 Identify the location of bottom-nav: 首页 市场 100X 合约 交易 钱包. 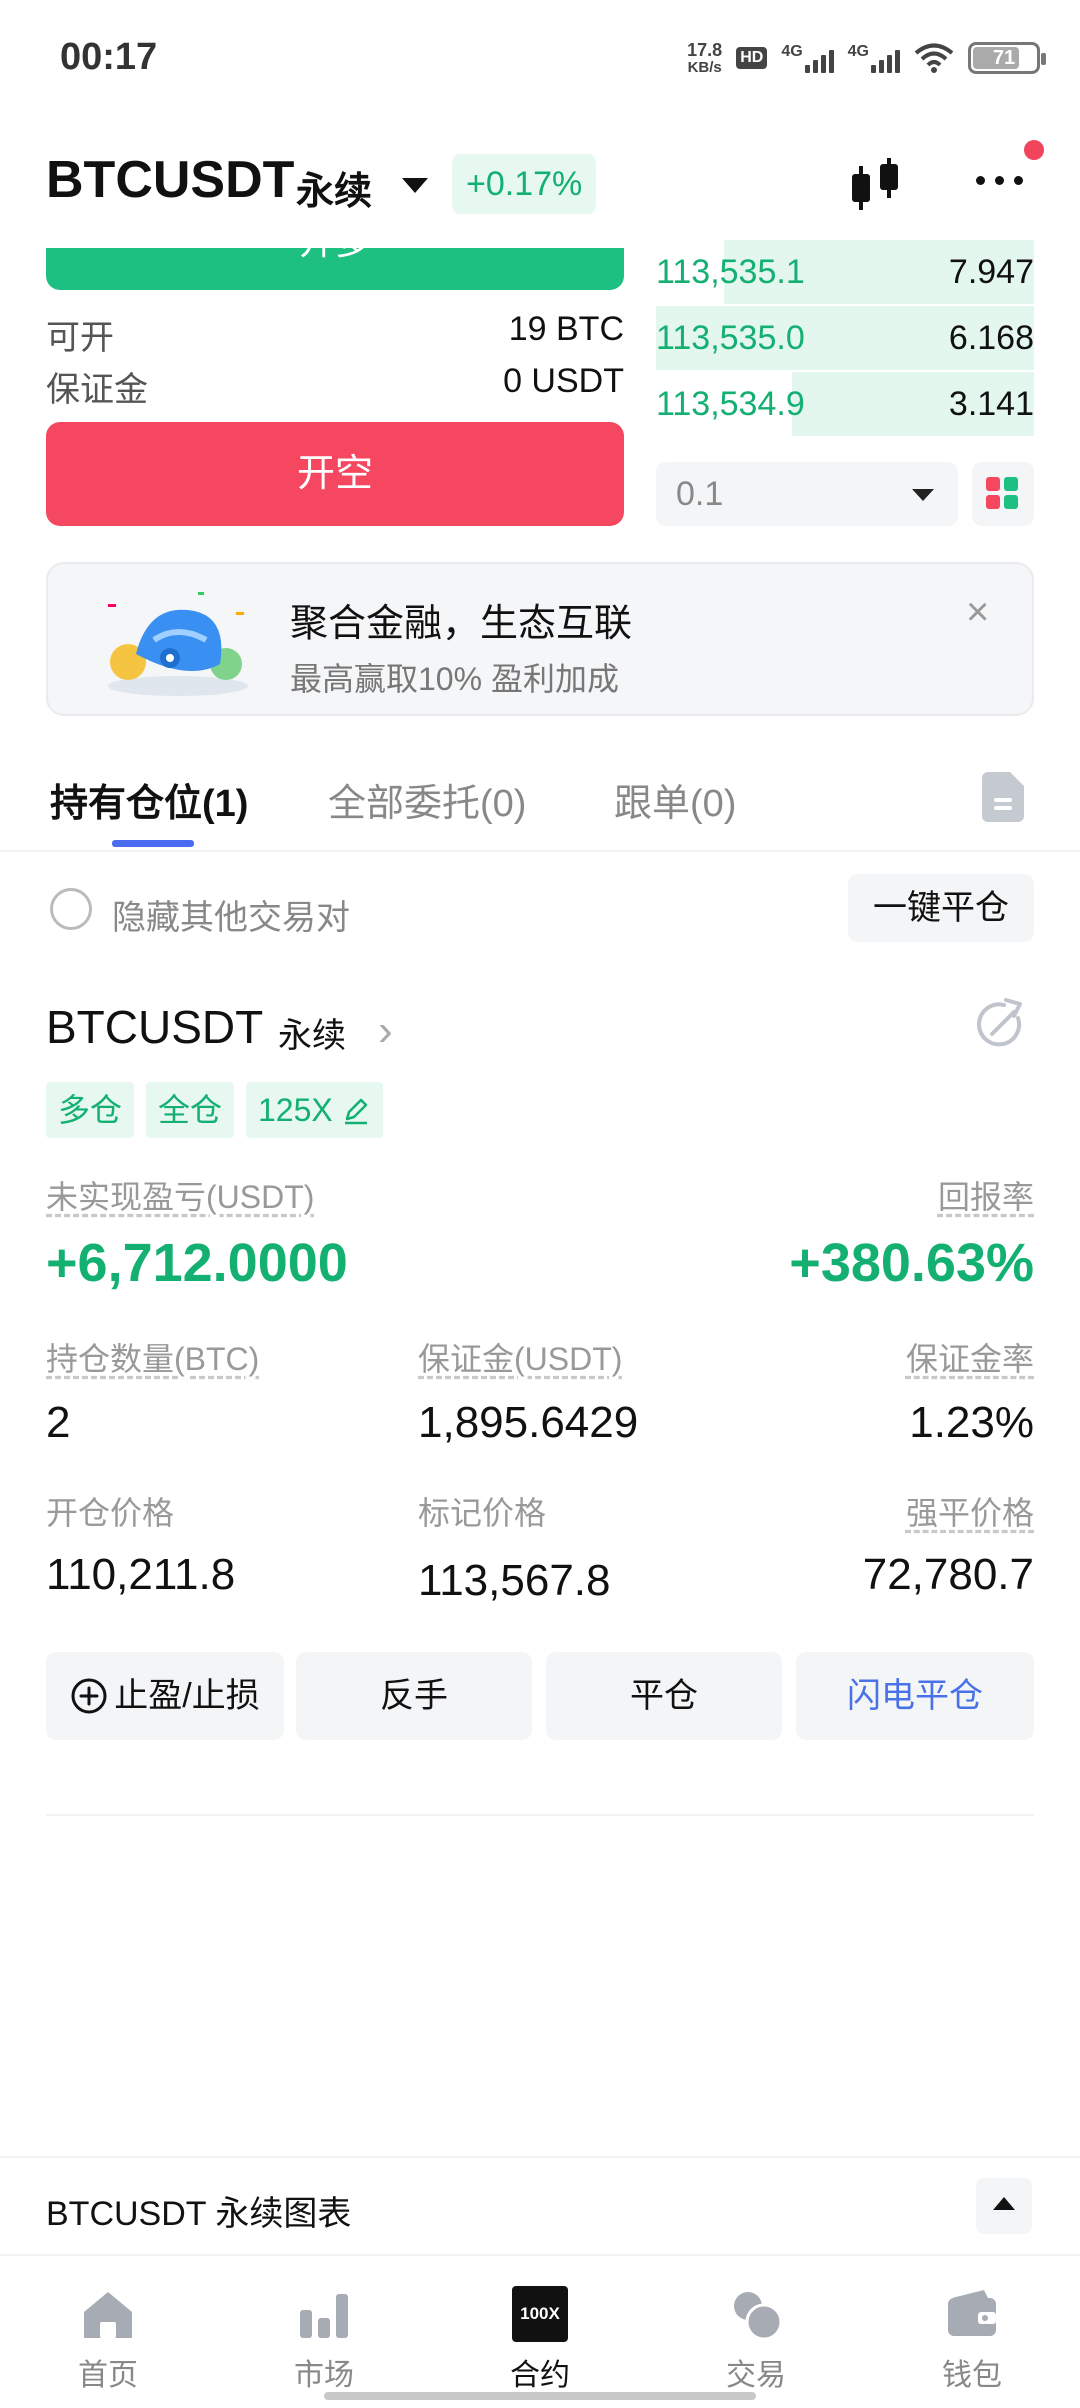
(540, 2333).